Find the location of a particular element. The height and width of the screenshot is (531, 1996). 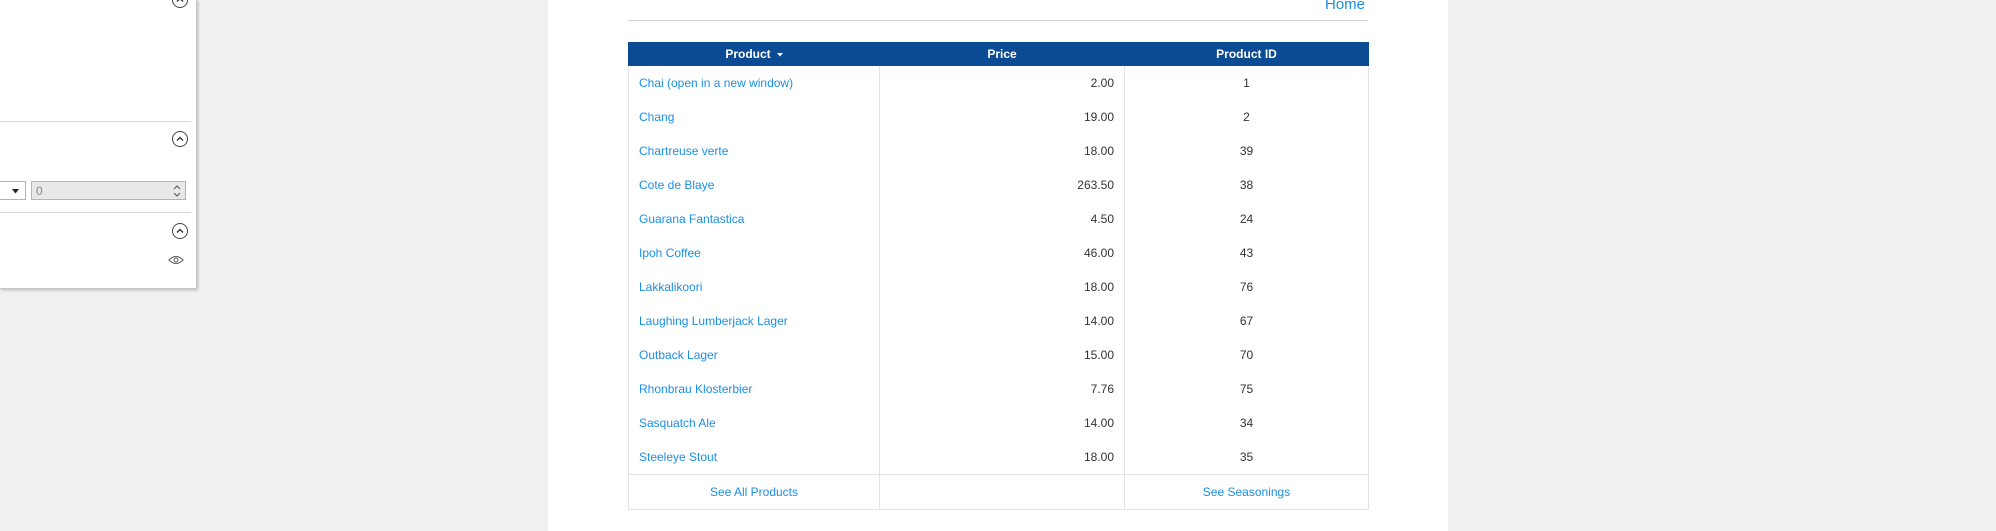

footer-cell is located at coordinates (1002, 492).